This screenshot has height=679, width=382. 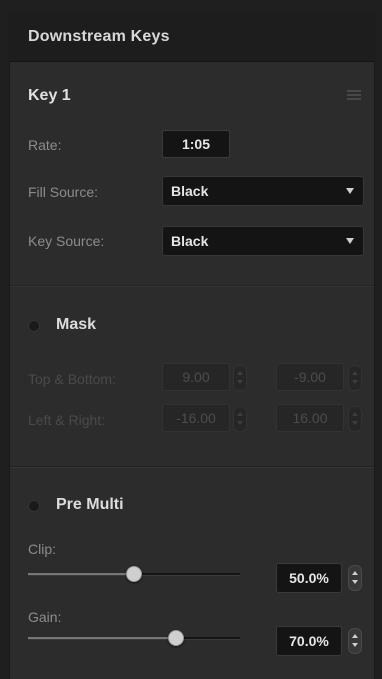 I want to click on gain-slider-thumb, so click(x=176, y=638).